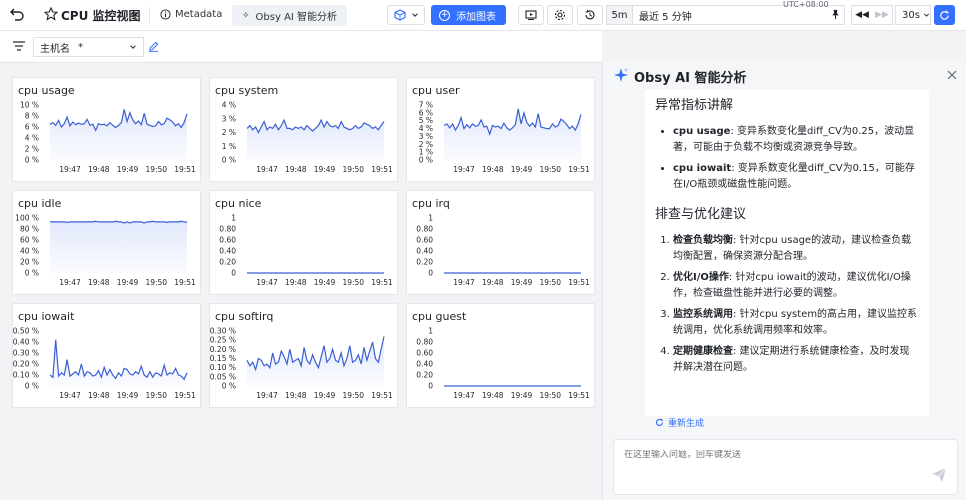 The image size is (966, 500). What do you see at coordinates (26, 342) in the screenshot?
I see `y-tick-label: 0.40 %` at bounding box center [26, 342].